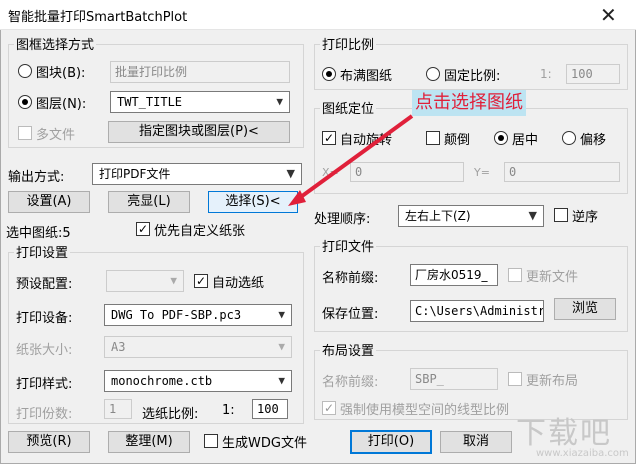  What do you see at coordinates (469, 103) in the screenshot?
I see `annotation-label: 点击选择图纸` at bounding box center [469, 103].